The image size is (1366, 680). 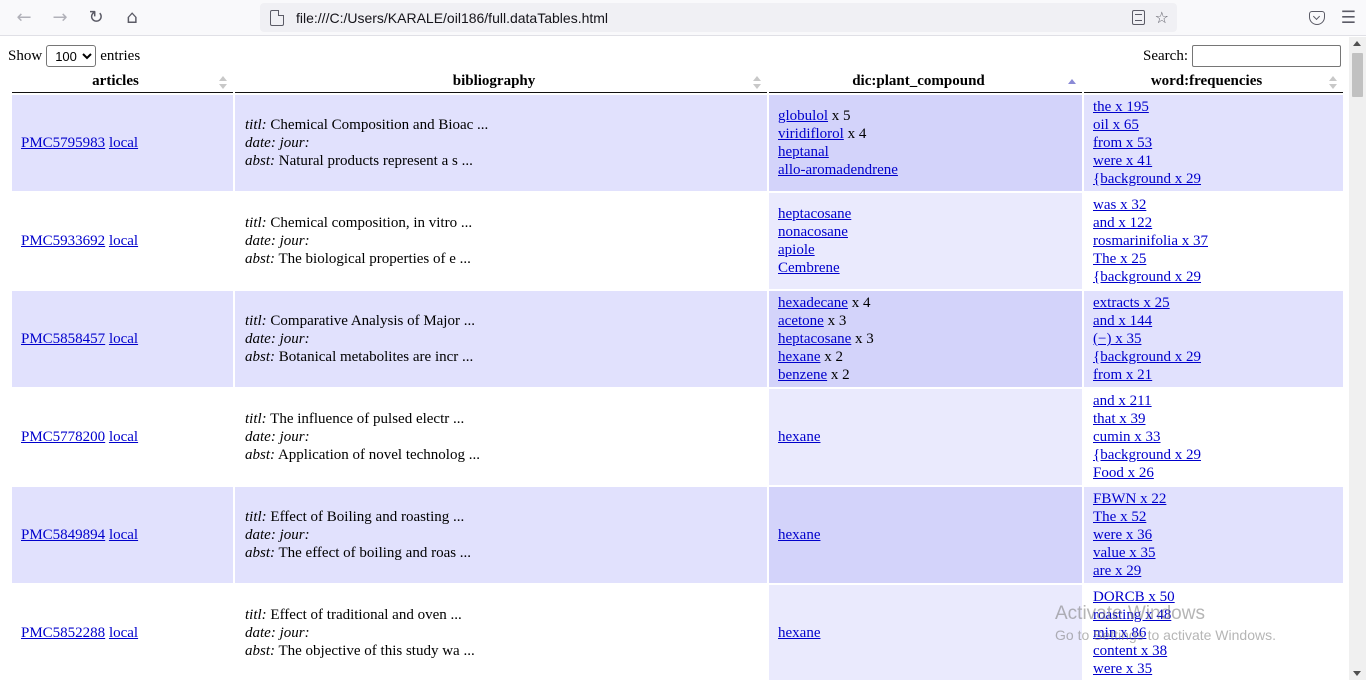 I want to click on header-plant-compound: dic:plant_compound, so click(x=925, y=82).